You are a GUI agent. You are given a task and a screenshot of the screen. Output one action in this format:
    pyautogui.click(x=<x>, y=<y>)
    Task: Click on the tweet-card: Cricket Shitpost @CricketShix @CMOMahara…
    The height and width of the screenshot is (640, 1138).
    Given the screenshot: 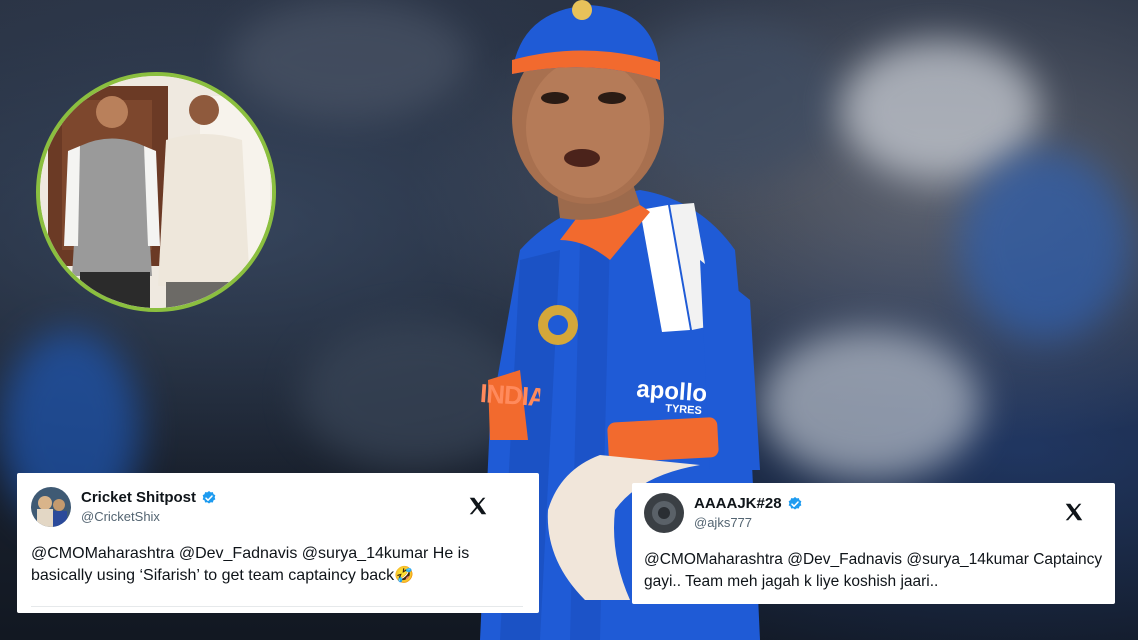 What is the action you would take?
    pyautogui.click(x=278, y=543)
    